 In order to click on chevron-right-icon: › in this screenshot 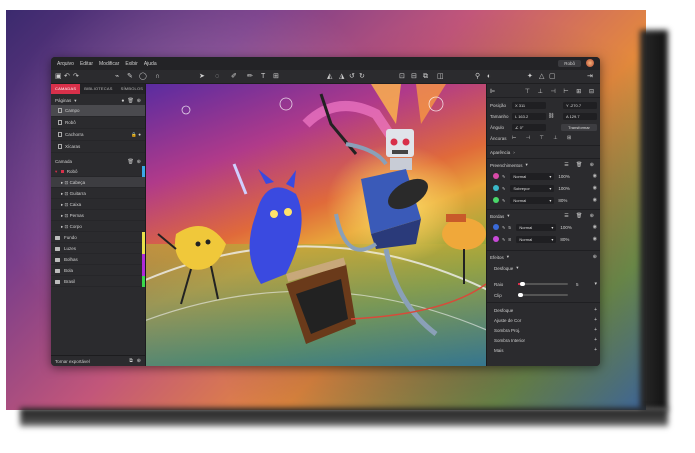, I will do `click(514, 152)`.